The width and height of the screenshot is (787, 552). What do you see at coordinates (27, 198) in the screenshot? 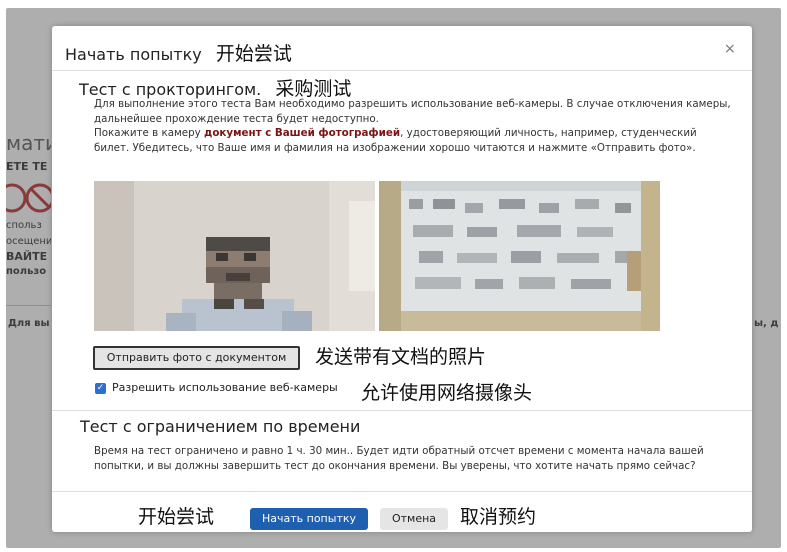
I see `bg-icons` at bounding box center [27, 198].